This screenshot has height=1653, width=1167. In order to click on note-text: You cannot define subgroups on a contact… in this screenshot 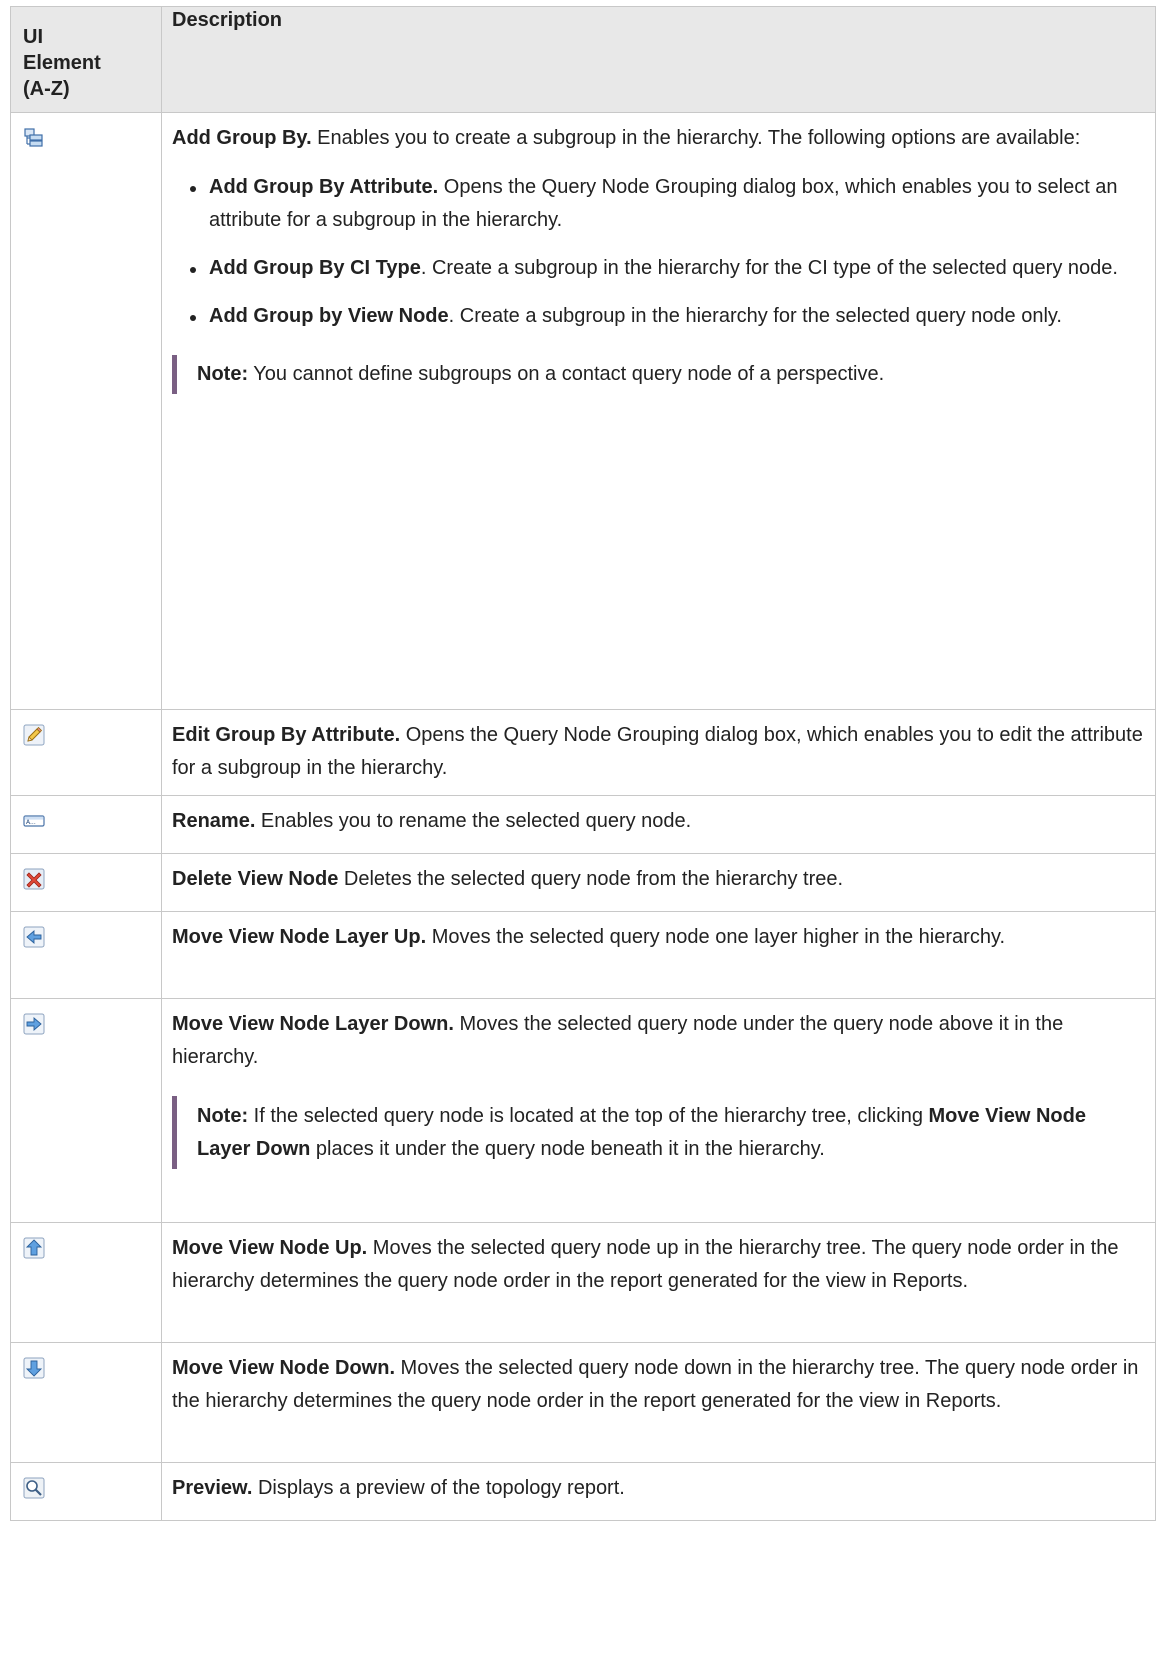, I will do `click(566, 374)`.